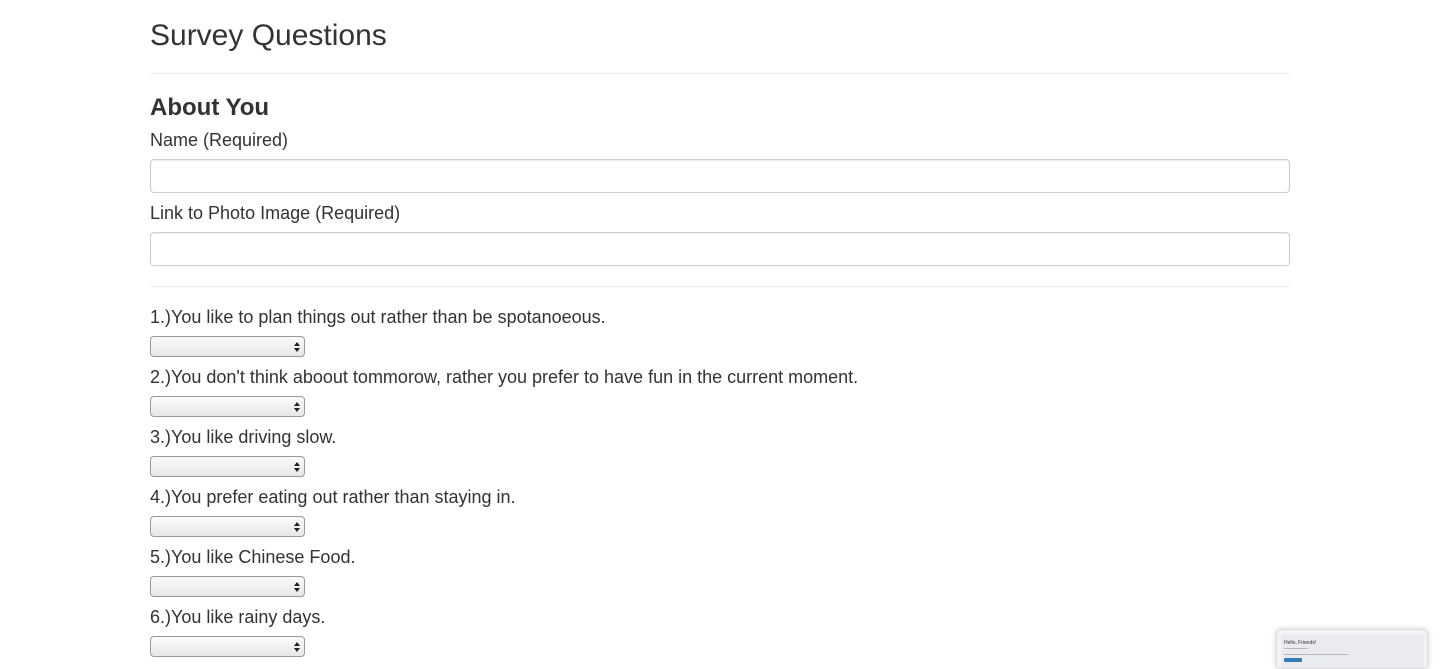 The image size is (1440, 669). What do you see at coordinates (268, 35) in the screenshot?
I see `page-title: Survey Questions` at bounding box center [268, 35].